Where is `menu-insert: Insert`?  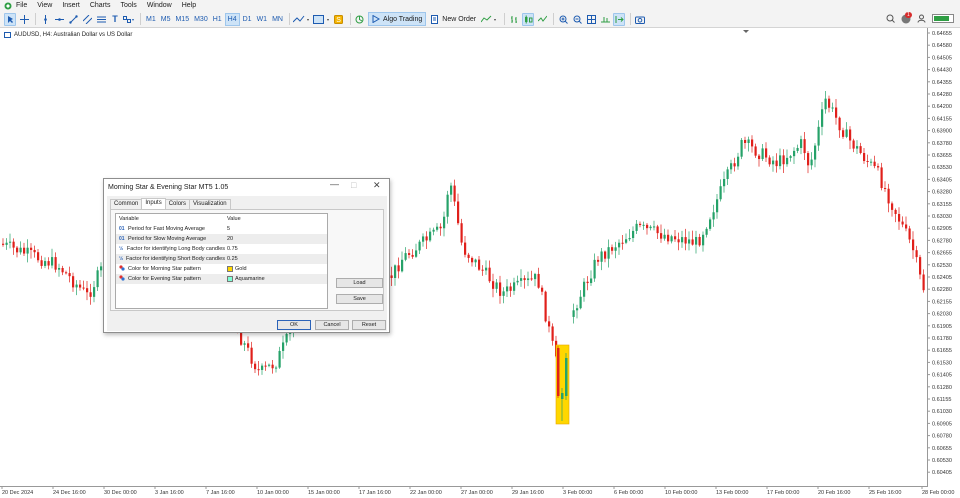 menu-insert: Insert is located at coordinates (71, 5).